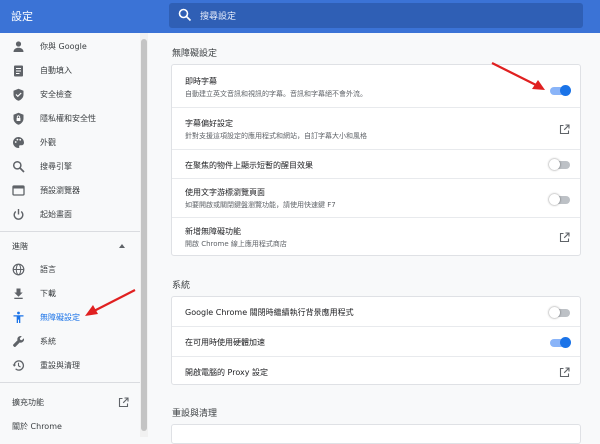  I want to click on sidebar-item-default-browser: 預設瀏覽器, so click(70, 191).